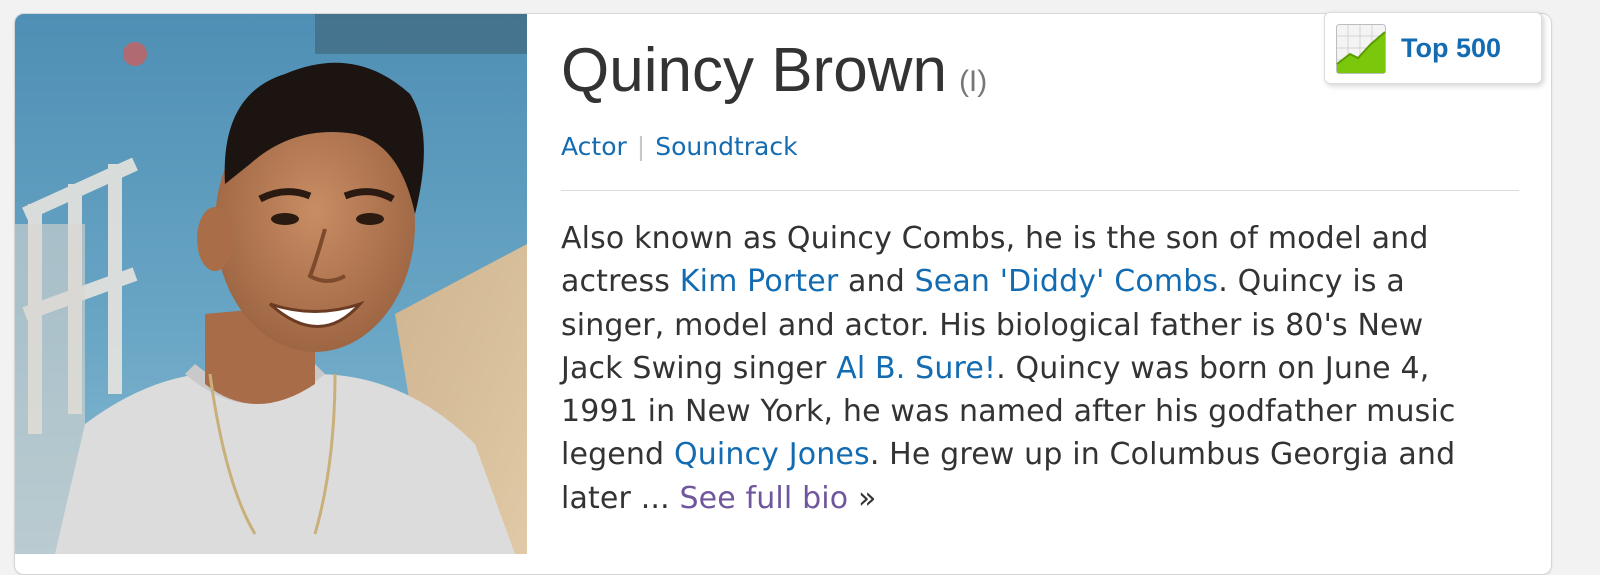  What do you see at coordinates (763, 498) in the screenshot?
I see `see-full-bio-link: See full bio` at bounding box center [763, 498].